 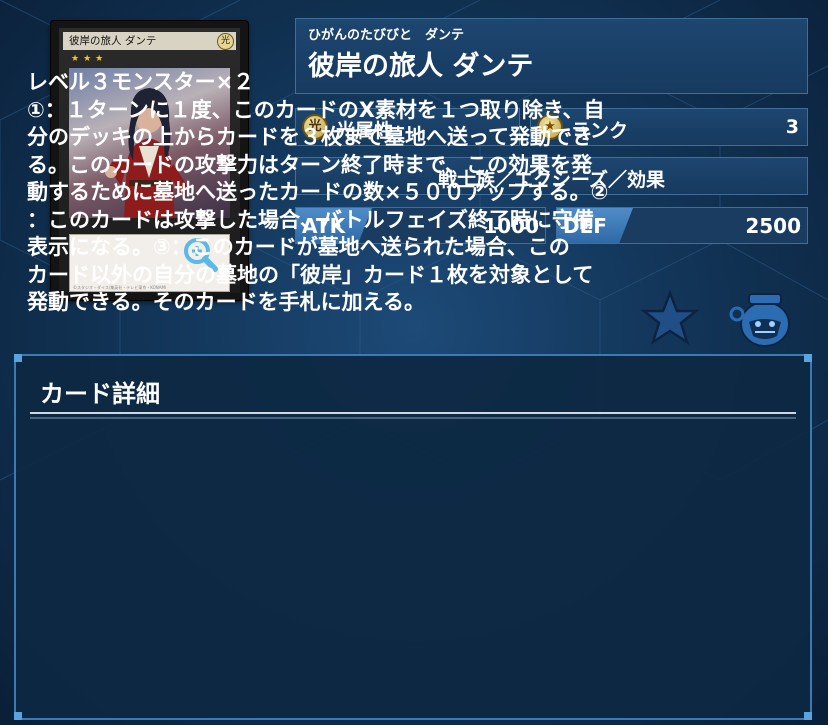 I want to click on card-rank-stars: ★★★, so click(x=89, y=59).